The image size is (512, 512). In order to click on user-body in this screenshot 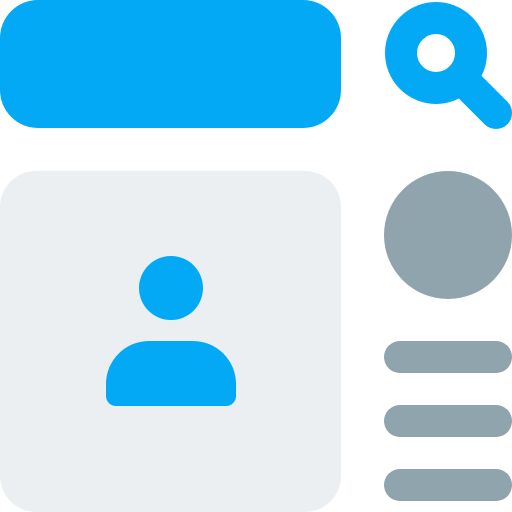, I will do `click(171, 373)`.